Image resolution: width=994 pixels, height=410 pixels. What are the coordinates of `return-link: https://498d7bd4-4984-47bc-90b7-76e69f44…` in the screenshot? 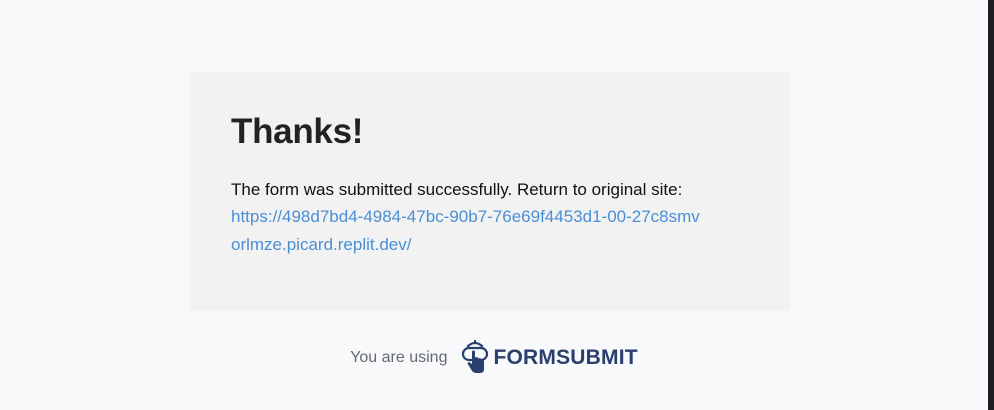 It's located at (466, 231).